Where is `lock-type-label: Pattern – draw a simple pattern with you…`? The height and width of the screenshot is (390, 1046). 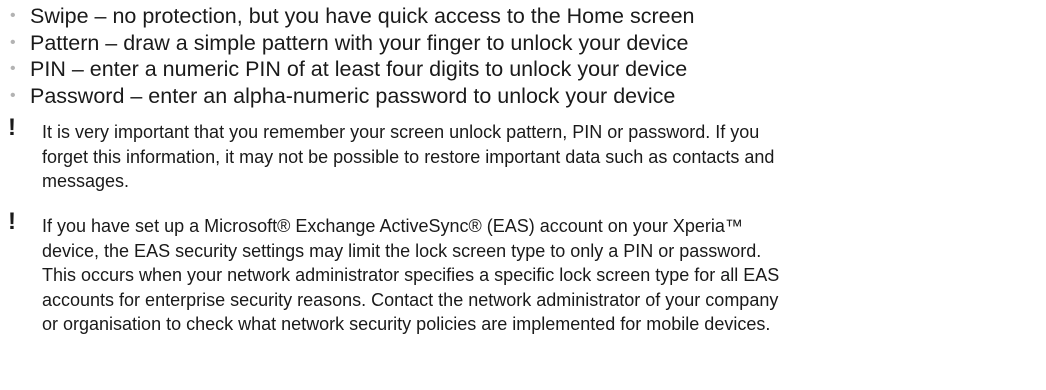 lock-type-label: Pattern – draw a simple pattern with you… is located at coordinates (359, 42).